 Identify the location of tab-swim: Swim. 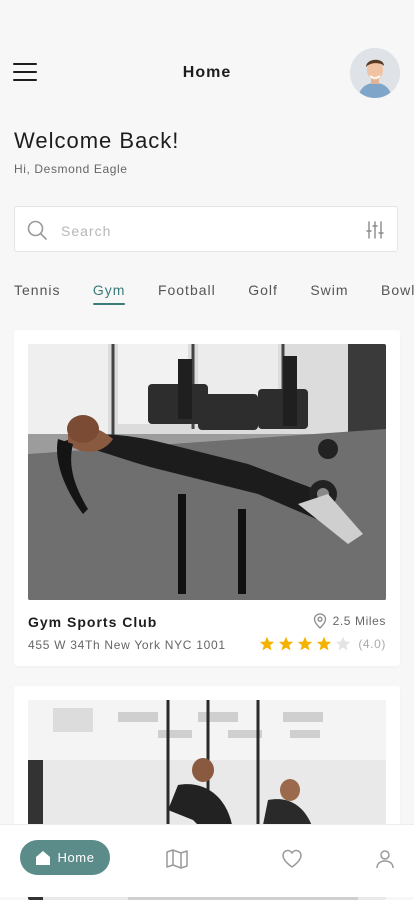
(329, 290).